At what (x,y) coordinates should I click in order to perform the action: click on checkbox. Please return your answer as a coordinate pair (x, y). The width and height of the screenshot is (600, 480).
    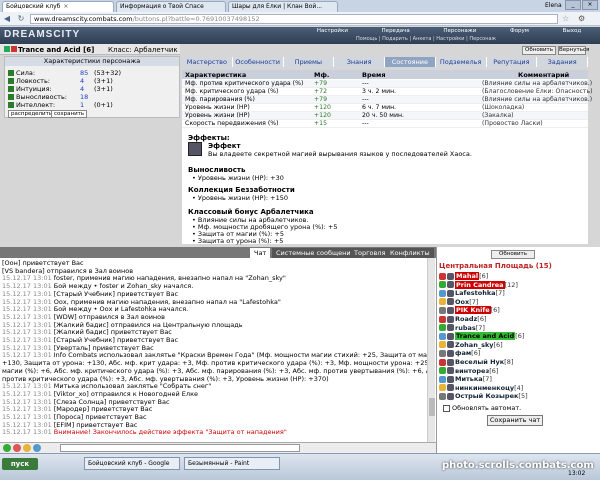
    Looking at the image, I should click on (446, 408).